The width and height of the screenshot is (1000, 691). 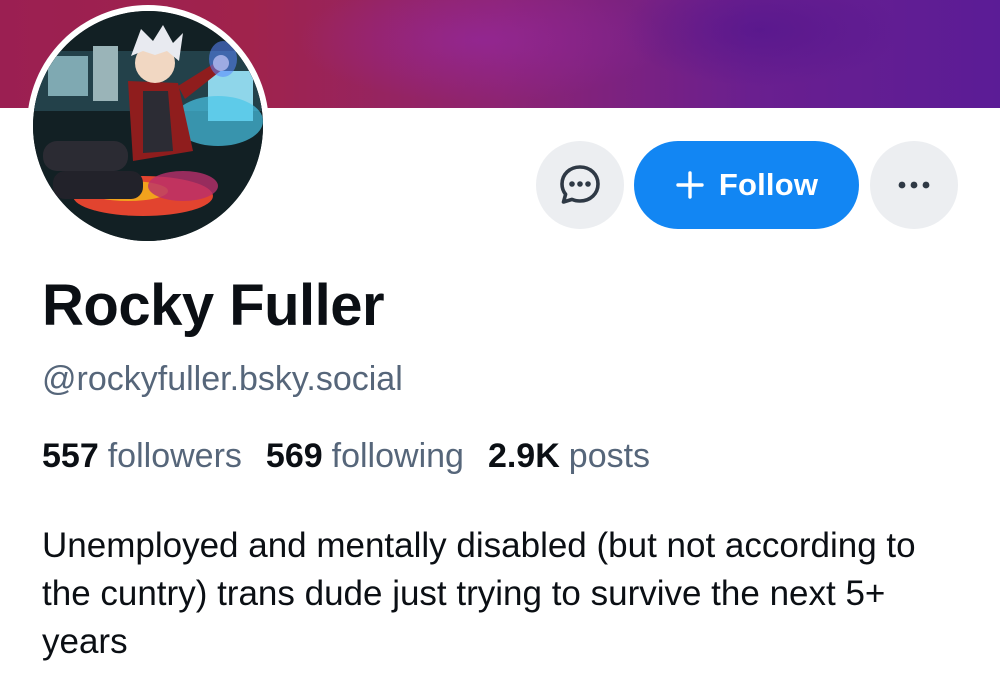 What do you see at coordinates (397, 456) in the screenshot?
I see `following-label: following` at bounding box center [397, 456].